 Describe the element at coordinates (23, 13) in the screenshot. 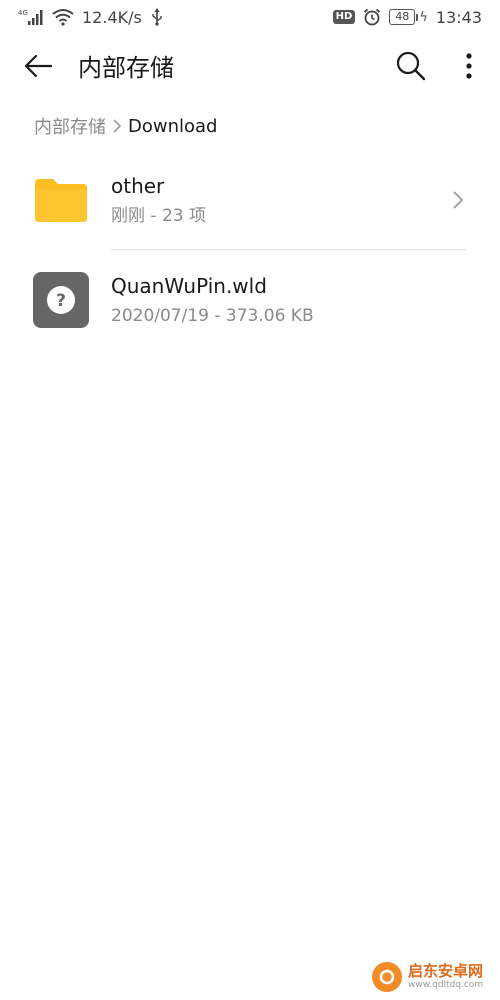

I see `network-type-label: 4G` at that location.